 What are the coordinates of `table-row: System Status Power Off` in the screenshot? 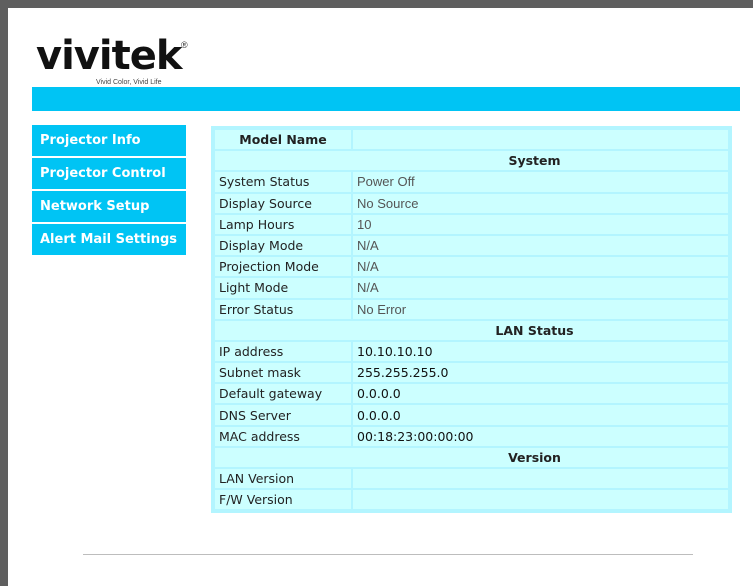 It's located at (471, 182).